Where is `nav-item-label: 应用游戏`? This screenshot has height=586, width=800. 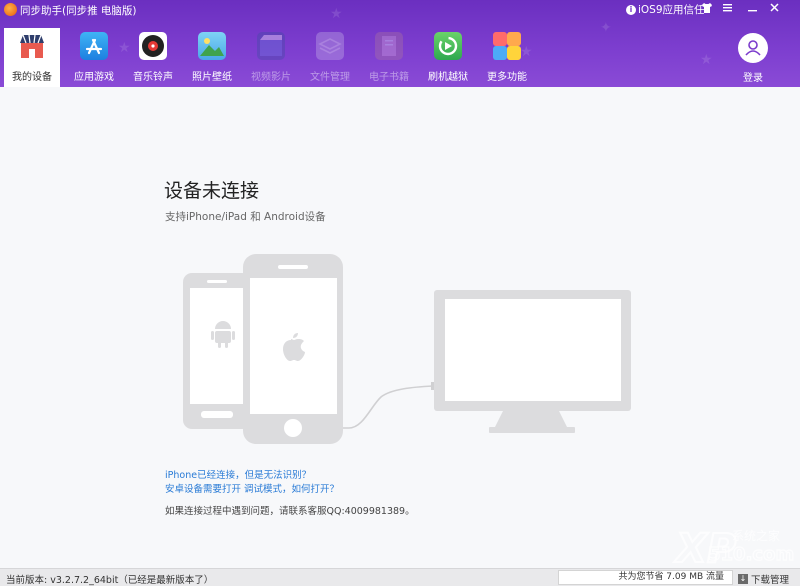 nav-item-label: 应用游戏 is located at coordinates (94, 77).